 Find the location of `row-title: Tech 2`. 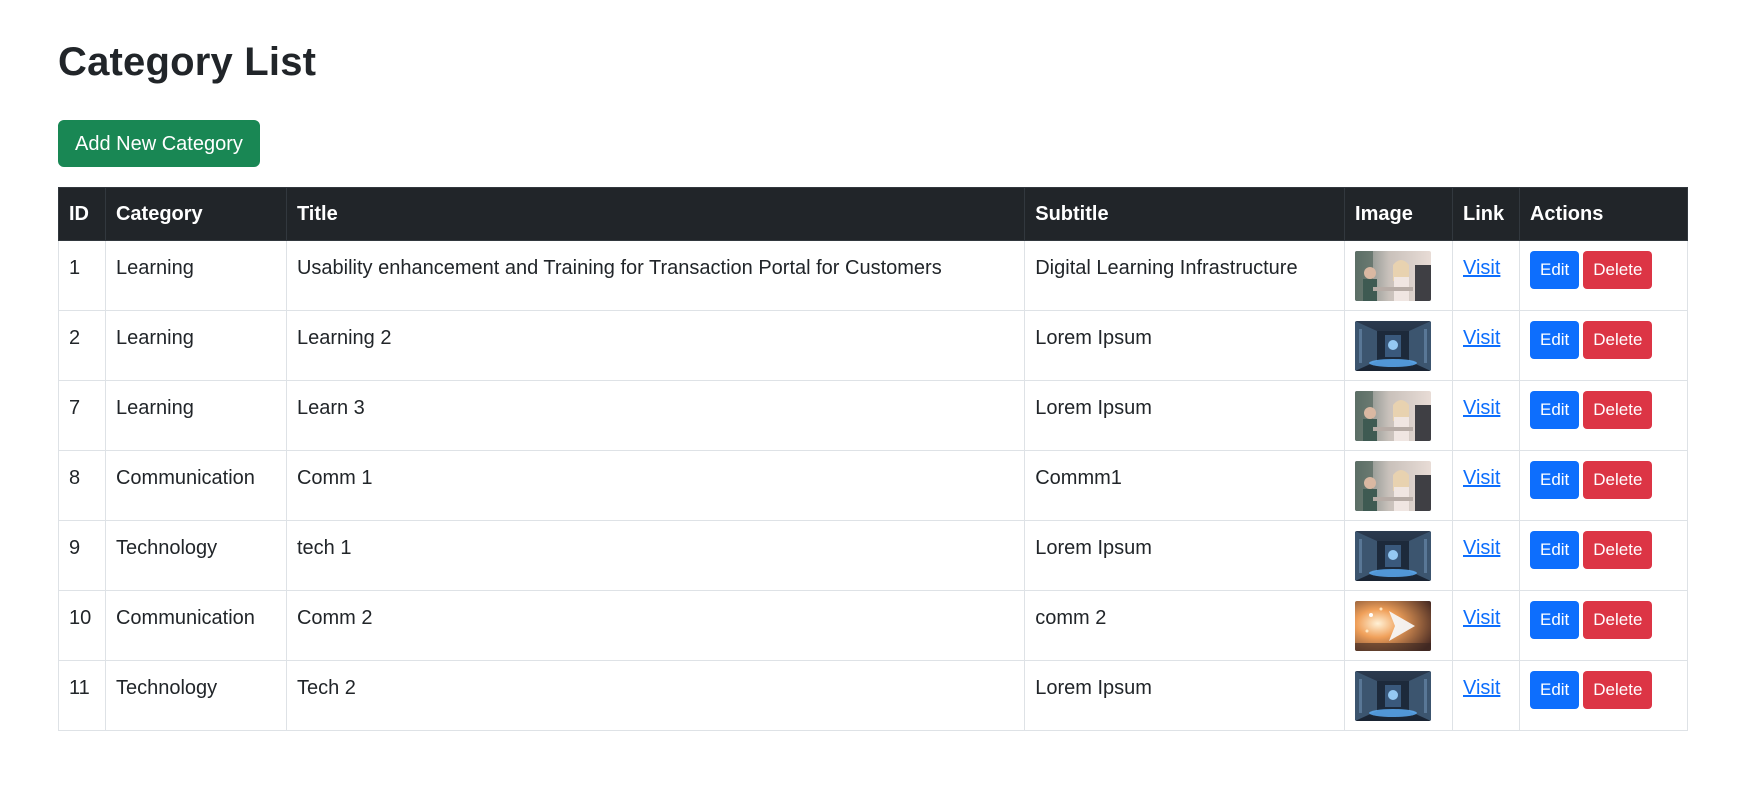

row-title: Tech 2 is located at coordinates (326, 688).